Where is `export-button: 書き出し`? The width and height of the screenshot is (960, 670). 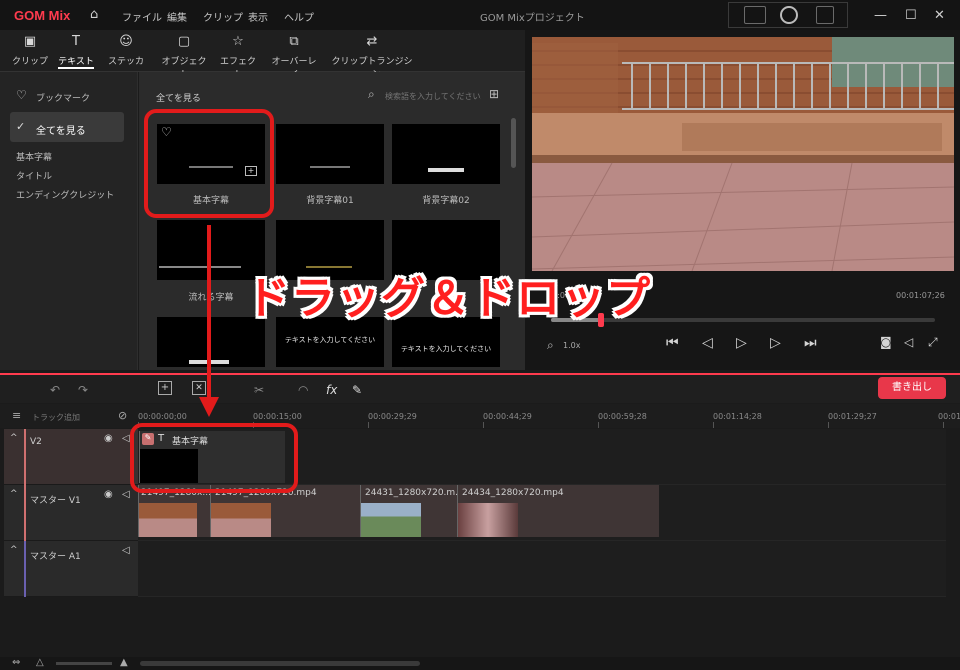 export-button: 書き出し is located at coordinates (912, 388).